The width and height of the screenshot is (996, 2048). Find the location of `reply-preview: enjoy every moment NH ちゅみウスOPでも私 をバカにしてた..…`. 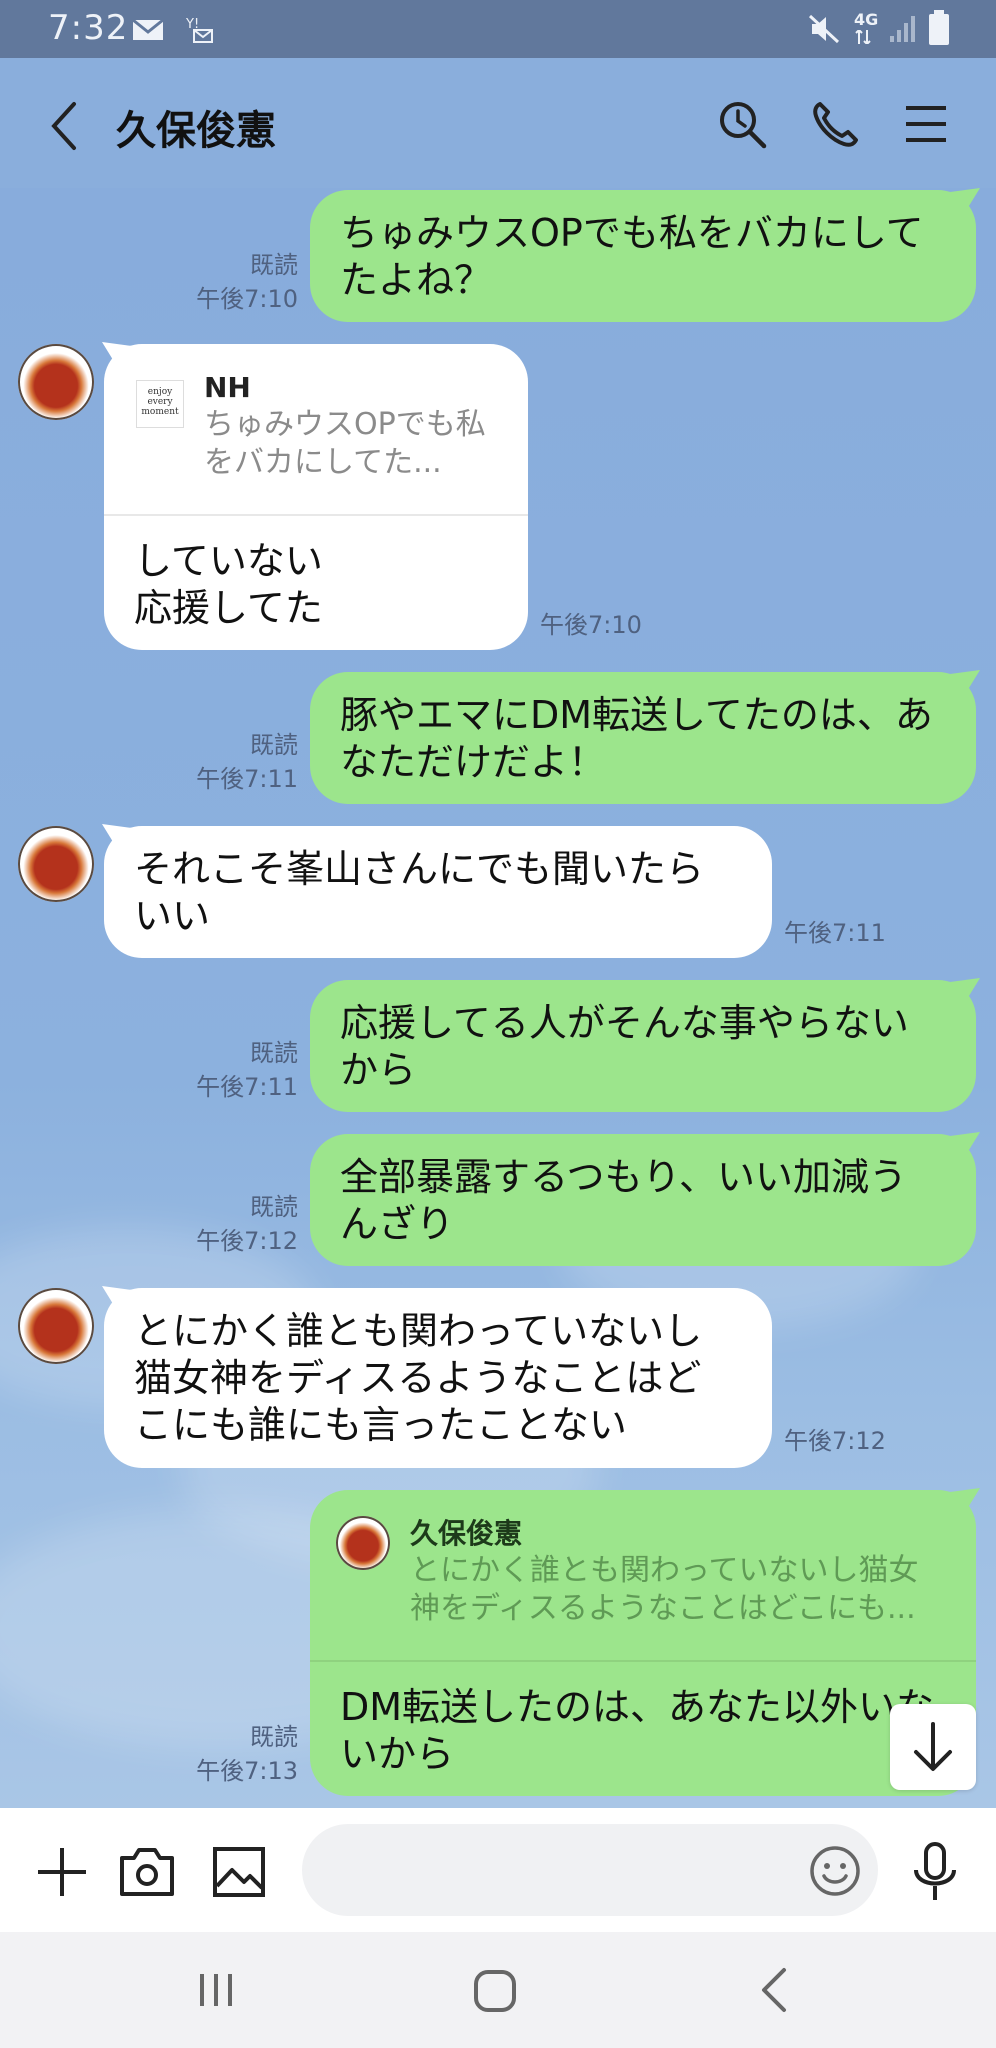

reply-preview: enjoy every moment NH ちゅみウスOPでも私 をバカにしてた..… is located at coordinates (316, 430).